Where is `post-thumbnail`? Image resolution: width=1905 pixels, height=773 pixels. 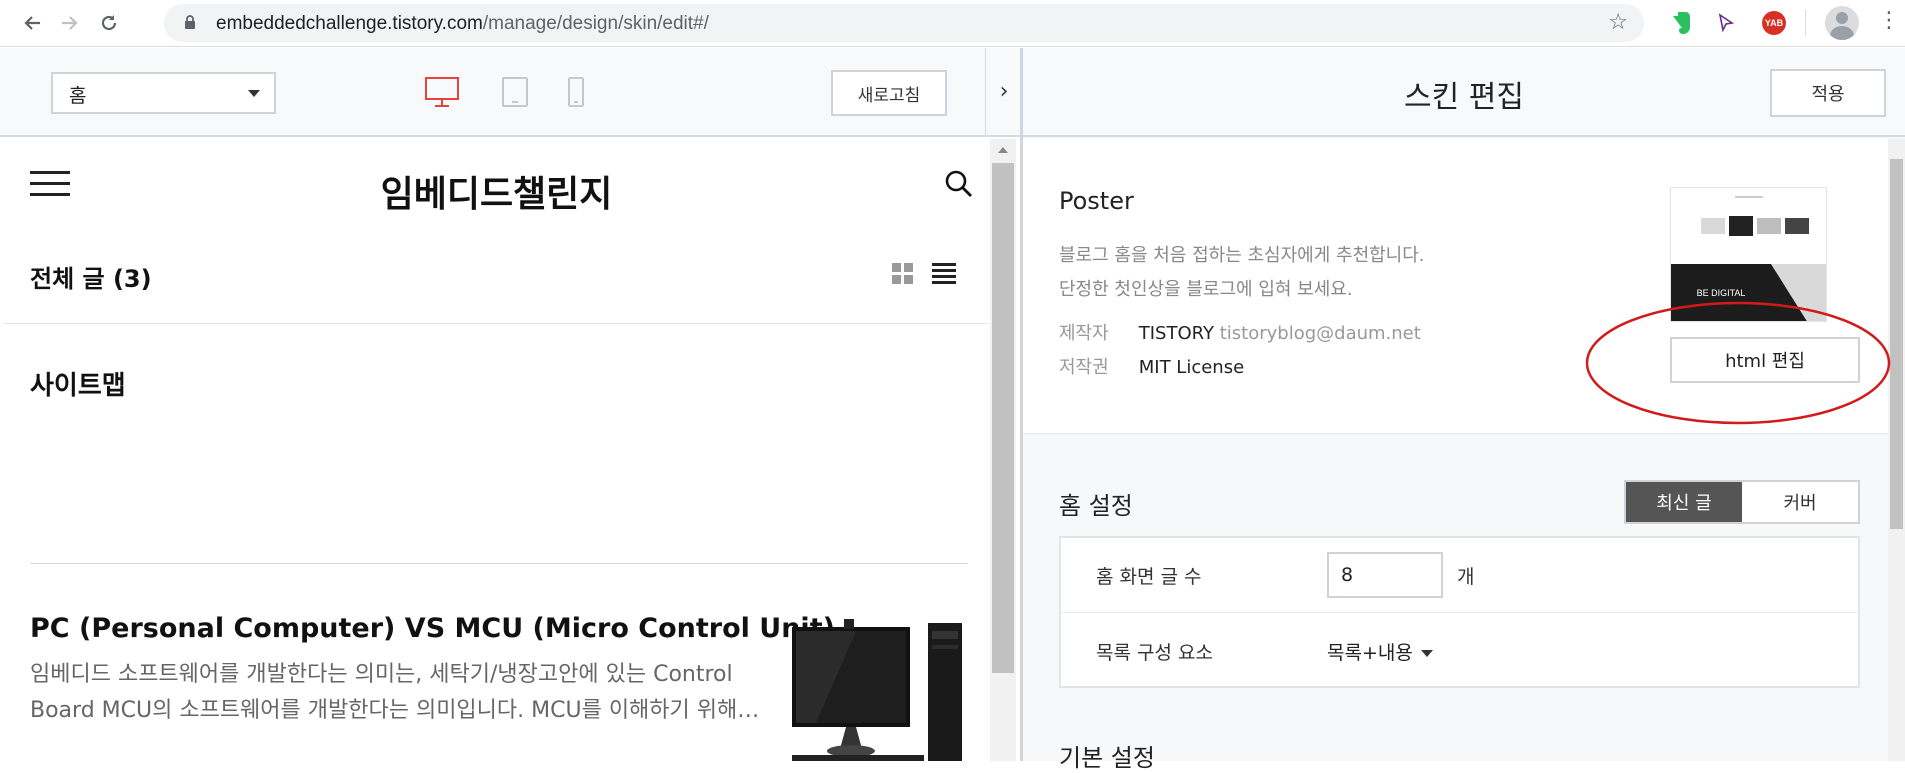
post-thumbnail is located at coordinates (877, 687).